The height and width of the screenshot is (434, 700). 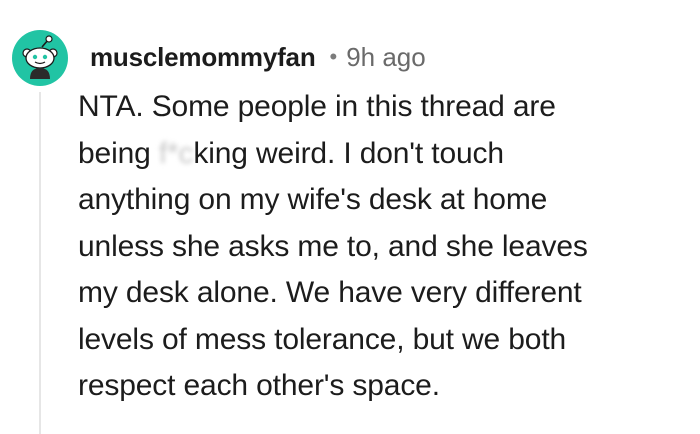 What do you see at coordinates (322, 339) in the screenshot?
I see `comment-line: levels of mess tolerance, but we both` at bounding box center [322, 339].